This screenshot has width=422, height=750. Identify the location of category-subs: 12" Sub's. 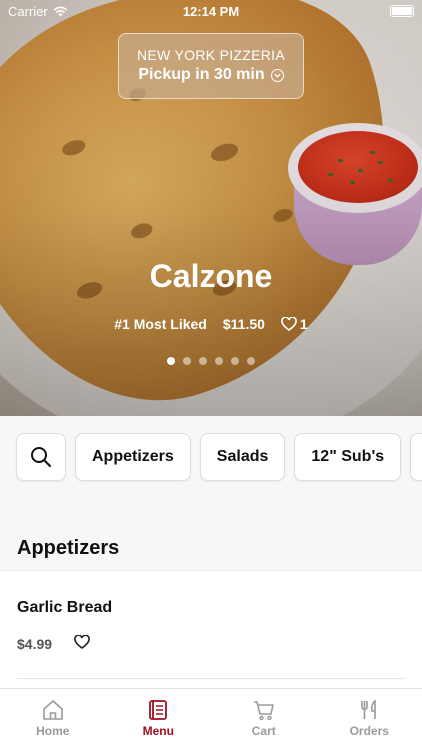
(348, 457).